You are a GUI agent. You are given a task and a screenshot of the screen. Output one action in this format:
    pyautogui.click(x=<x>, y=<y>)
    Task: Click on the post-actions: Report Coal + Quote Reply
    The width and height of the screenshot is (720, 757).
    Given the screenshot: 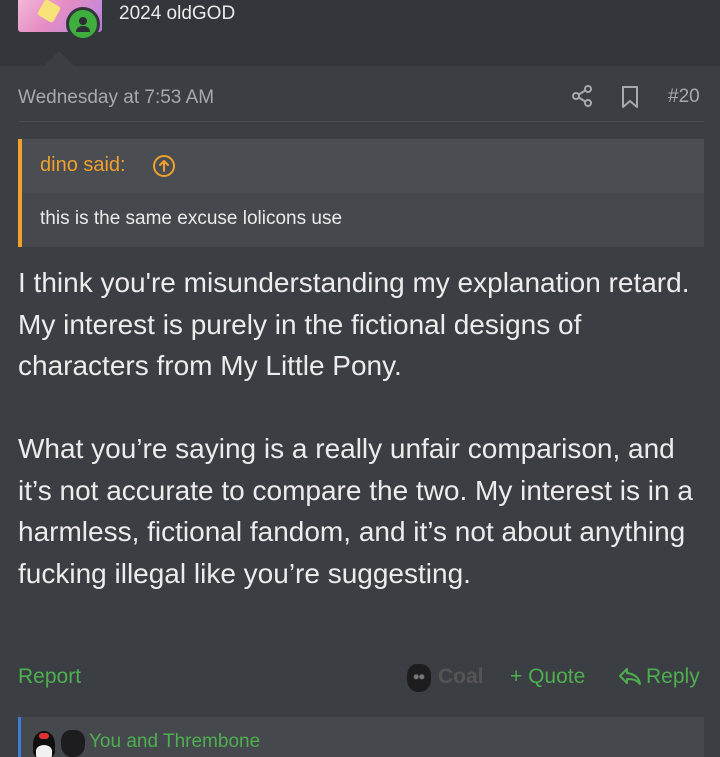 What is the action you would take?
    pyautogui.click(x=361, y=678)
    